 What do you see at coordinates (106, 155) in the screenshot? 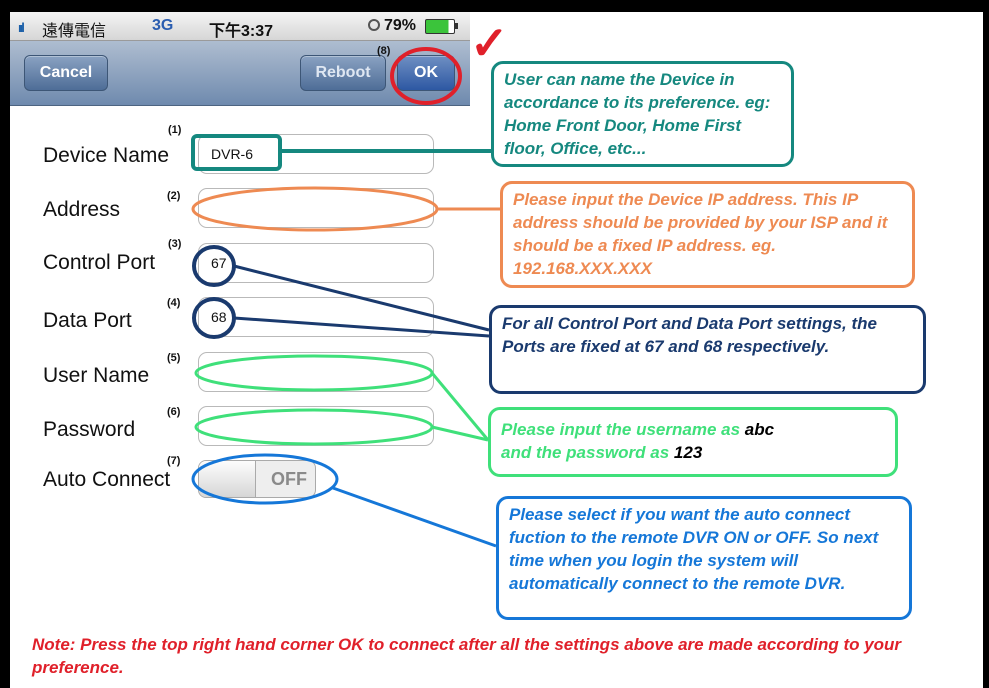
I see `device-name-label: Device Name` at bounding box center [106, 155].